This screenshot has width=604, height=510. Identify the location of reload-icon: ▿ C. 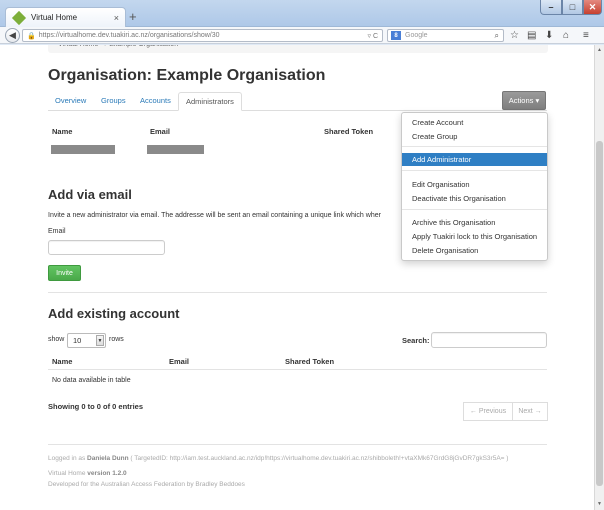
(372, 36).